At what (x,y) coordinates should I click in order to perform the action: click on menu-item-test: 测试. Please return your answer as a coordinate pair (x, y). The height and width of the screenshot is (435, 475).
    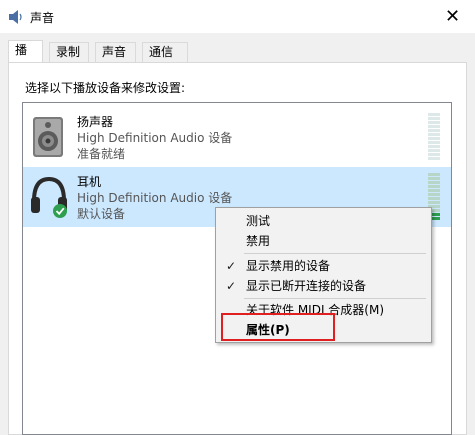
    Looking at the image, I should click on (323, 221).